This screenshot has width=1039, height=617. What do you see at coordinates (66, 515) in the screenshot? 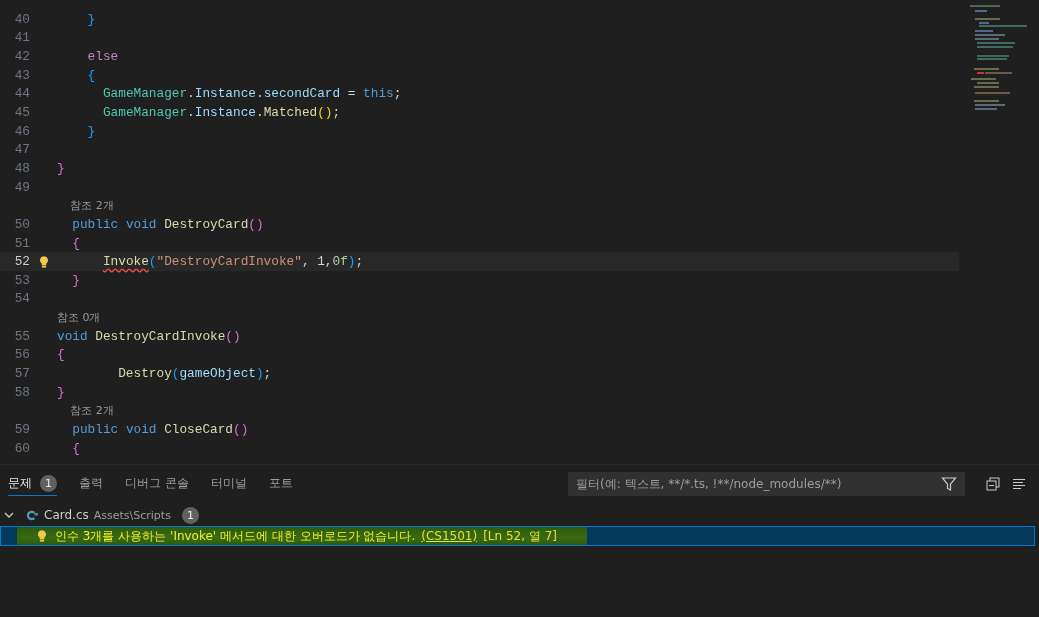
I see `file-name: Card.cs` at bounding box center [66, 515].